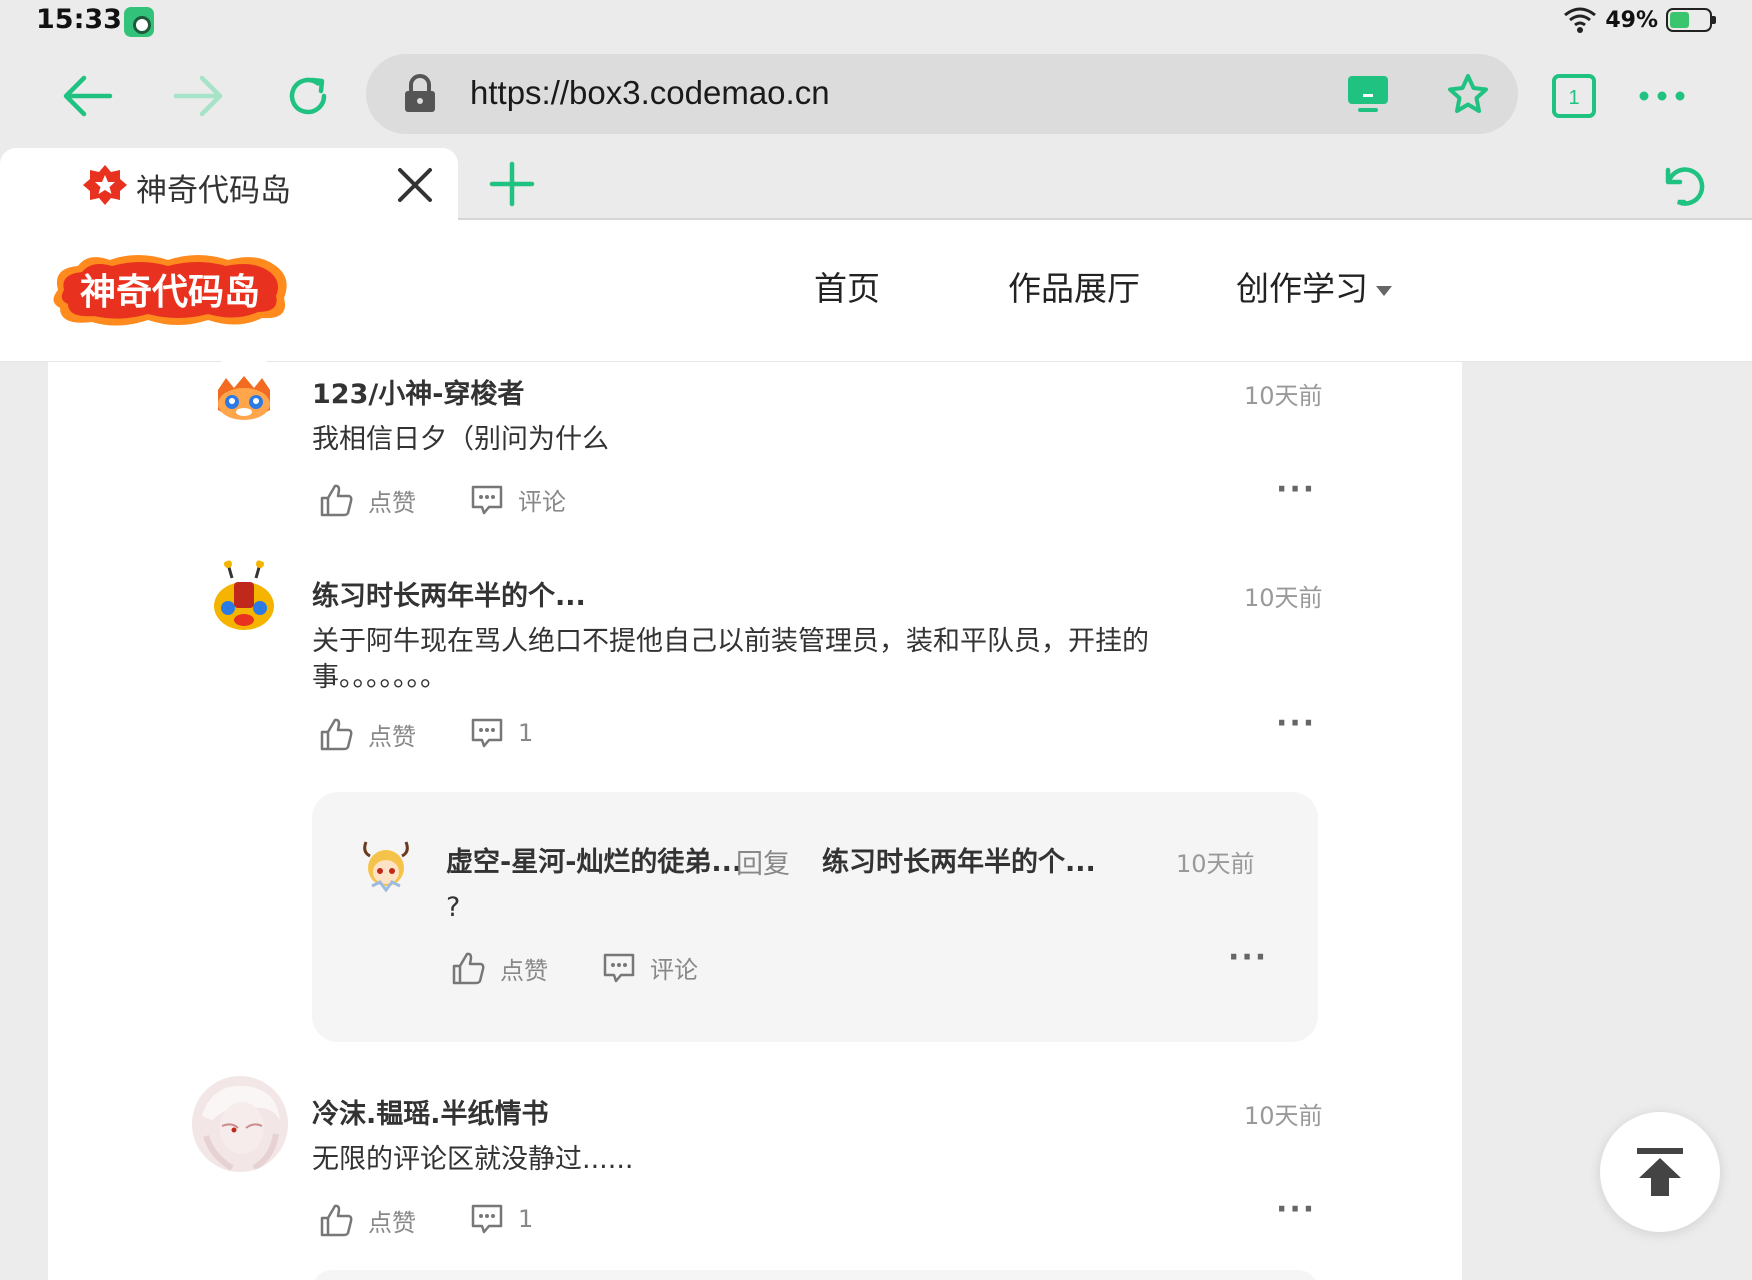 The height and width of the screenshot is (1280, 1752). Describe the element at coordinates (1074, 286) in the screenshot. I see `nav-gallery: 作品展厅` at that location.